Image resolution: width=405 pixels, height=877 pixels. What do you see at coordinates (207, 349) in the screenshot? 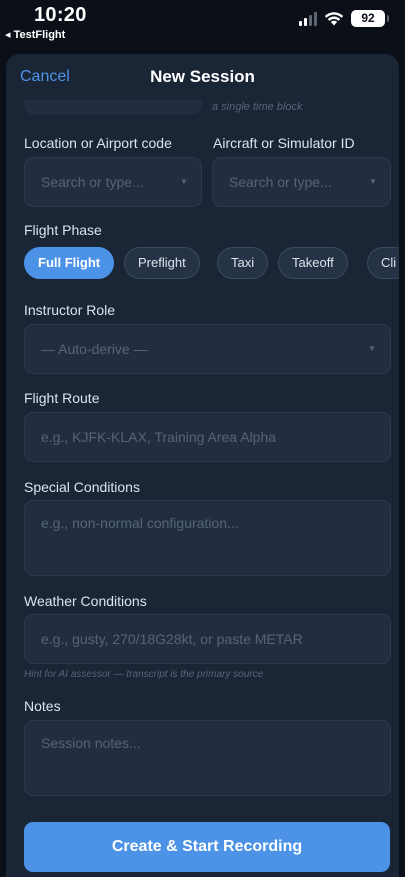
I see `instructor-role-select: — Auto-derive —` at bounding box center [207, 349].